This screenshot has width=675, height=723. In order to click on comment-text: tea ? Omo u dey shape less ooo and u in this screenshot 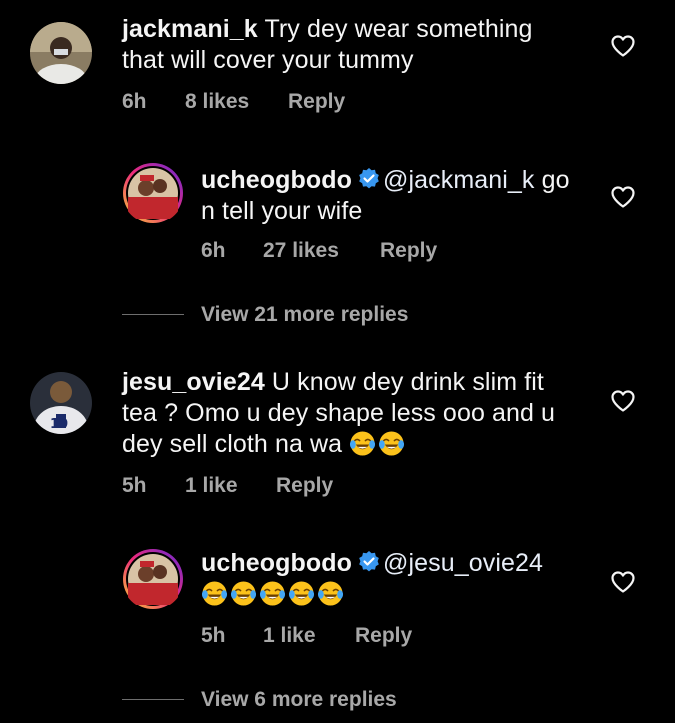, I will do `click(339, 413)`.